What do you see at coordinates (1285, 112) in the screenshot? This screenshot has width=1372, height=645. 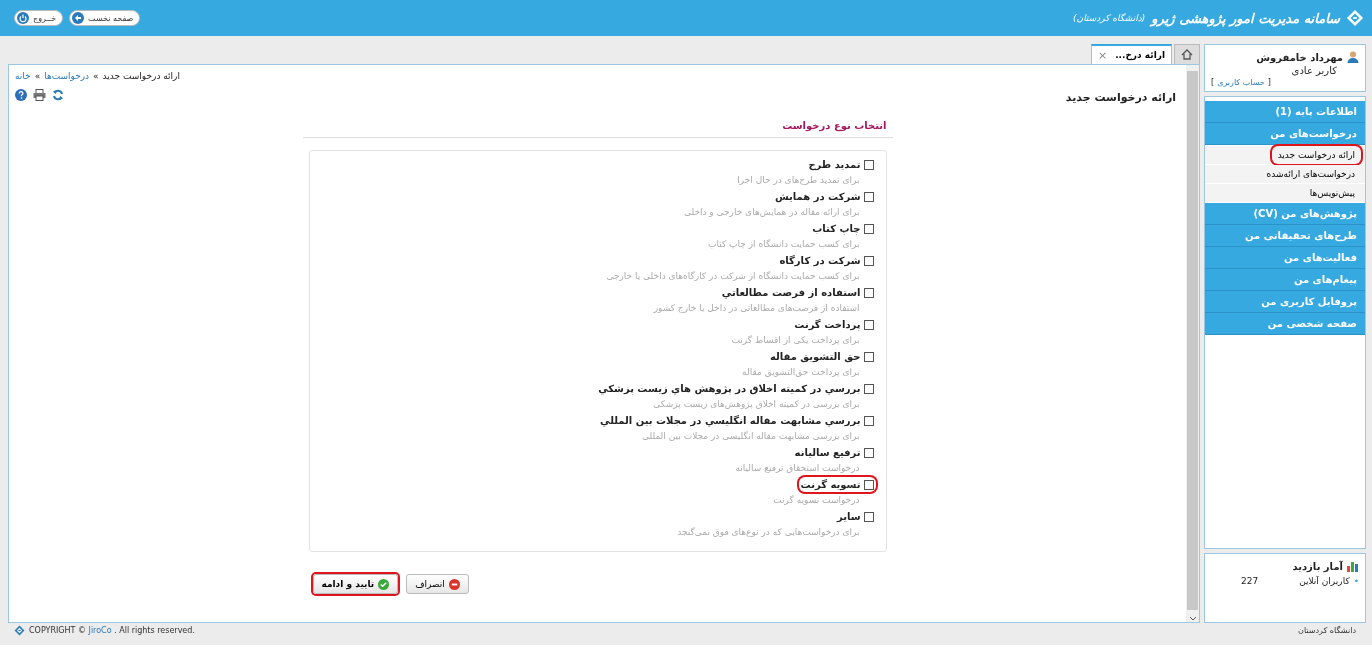 I see `menu-item: اطلاعات پایه (1)` at bounding box center [1285, 112].